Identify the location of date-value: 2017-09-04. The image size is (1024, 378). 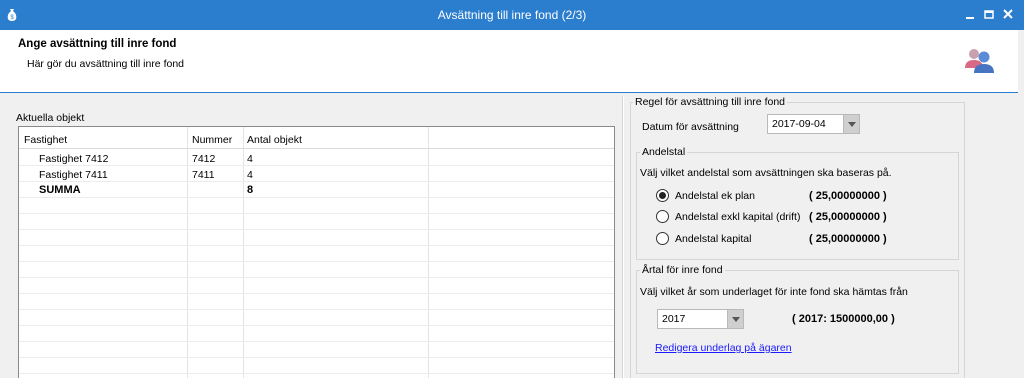
(799, 124).